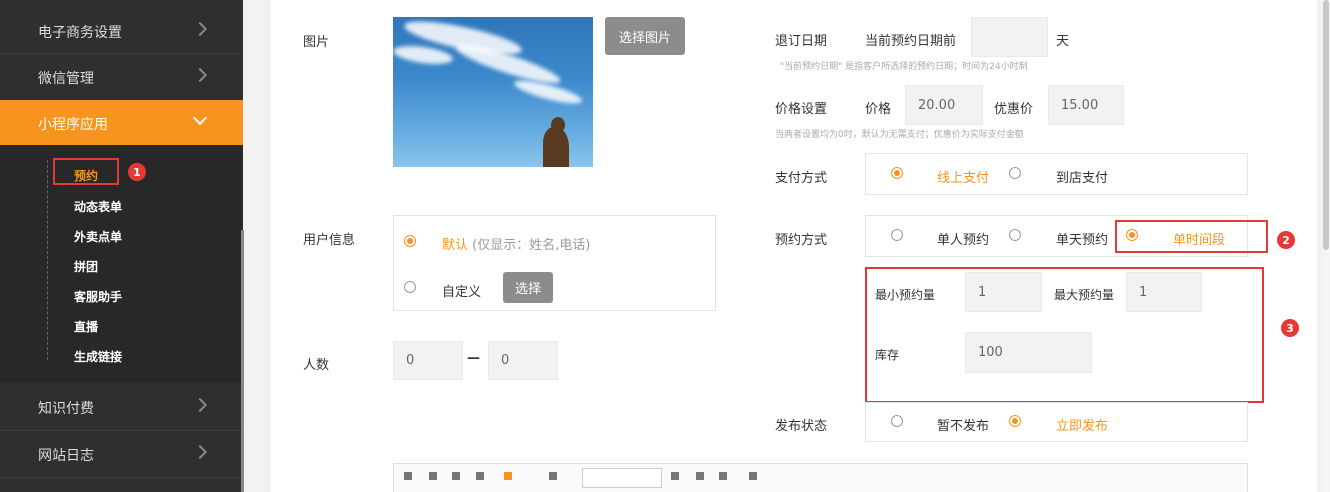 The image size is (1330, 492). Describe the element at coordinates (80, 33) in the screenshot. I see `nav-item-label: 电子商务设置` at that location.